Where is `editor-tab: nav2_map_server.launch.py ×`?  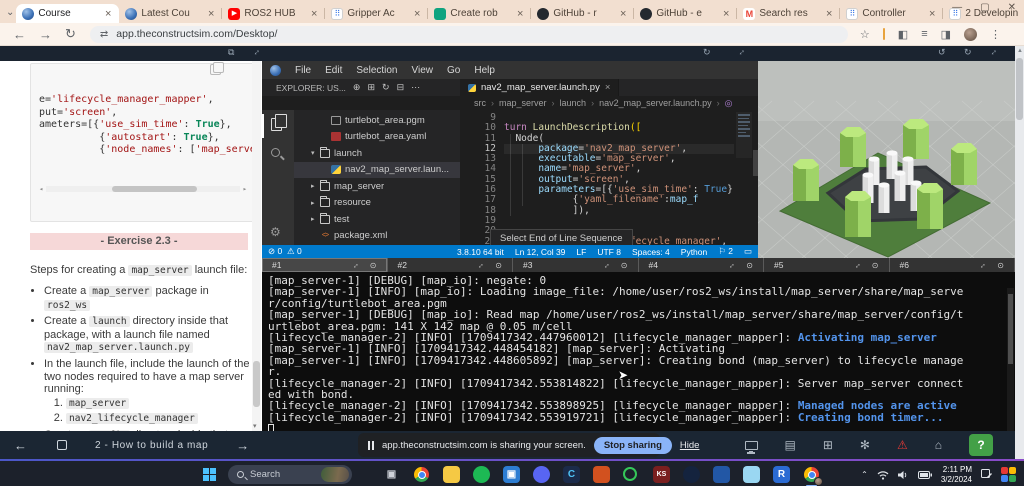
editor-tab: nav2_map_server.launch.py × is located at coordinates (540, 87).